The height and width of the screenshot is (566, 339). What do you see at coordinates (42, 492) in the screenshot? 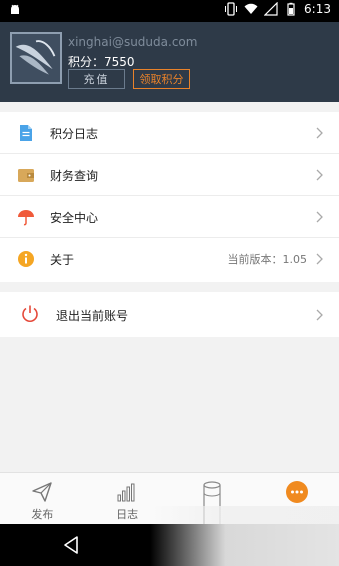
I see `send-icon` at bounding box center [42, 492].